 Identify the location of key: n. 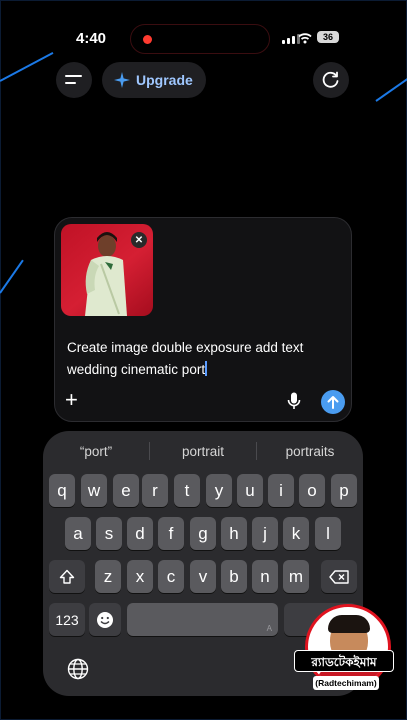
(265, 576).